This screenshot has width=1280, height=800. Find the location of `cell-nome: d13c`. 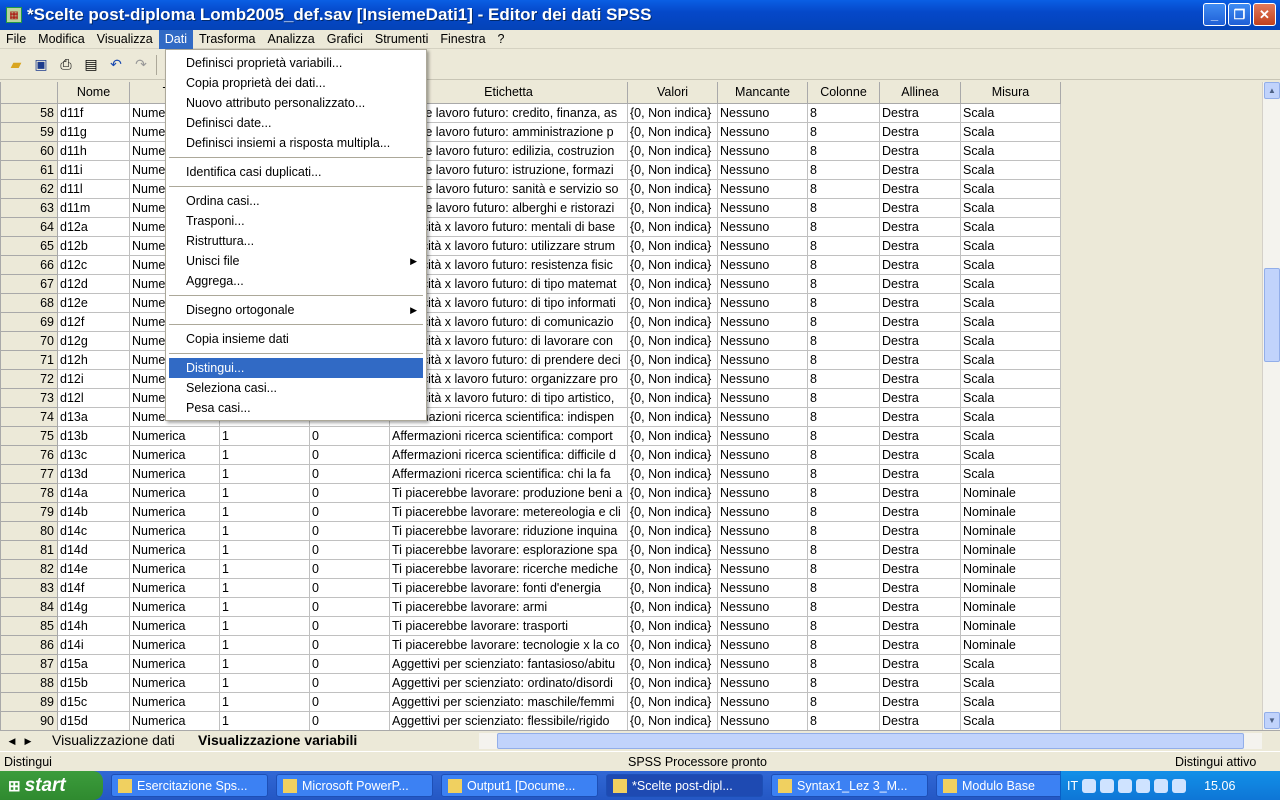

cell-nome: d13c is located at coordinates (93, 454).